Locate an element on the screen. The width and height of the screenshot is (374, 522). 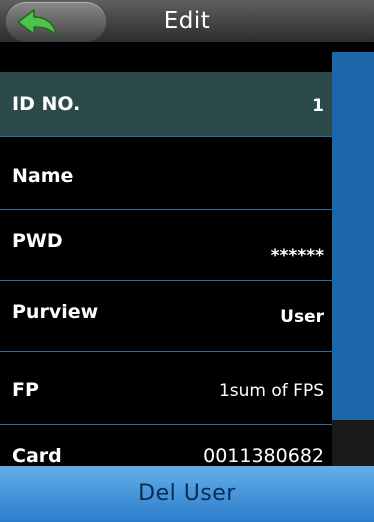
header-bar: Edit is located at coordinates (187, 21).